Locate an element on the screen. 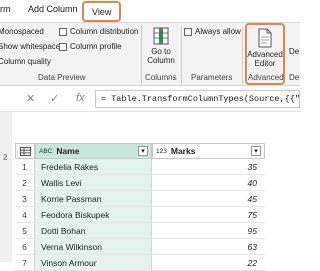 This screenshot has height=271, width=320. table-row: 3 Korrie Passman 45 is located at coordinates (140, 199).